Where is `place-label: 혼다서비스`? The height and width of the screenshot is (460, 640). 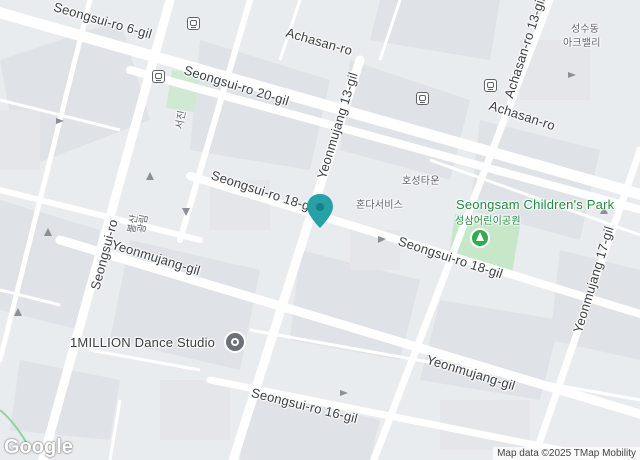 place-label: 혼다서비스 is located at coordinates (379, 205).